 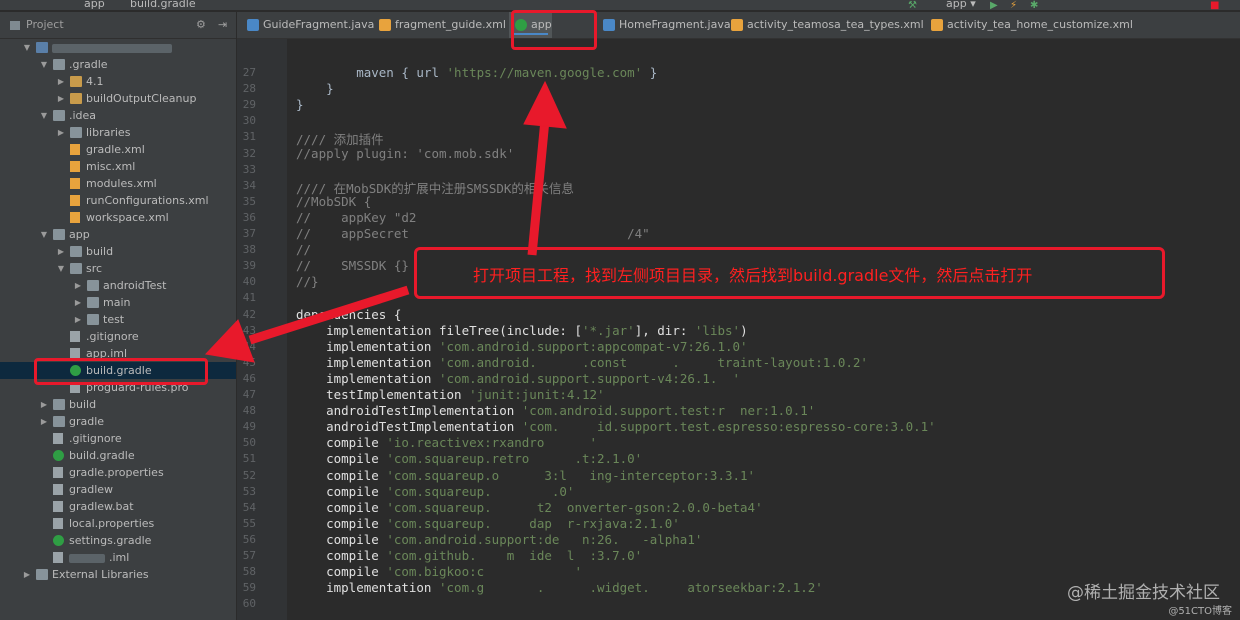 What do you see at coordinates (118, 47) in the screenshot?
I see `tree-item: ▼` at bounding box center [118, 47].